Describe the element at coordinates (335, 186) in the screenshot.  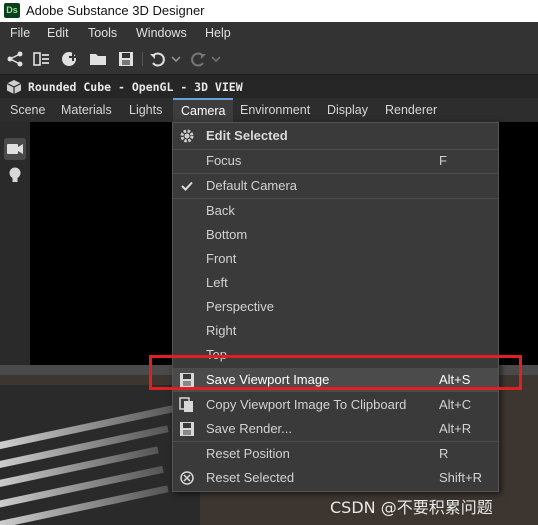
I see `menu-item-default-camera: Default Camera` at that location.